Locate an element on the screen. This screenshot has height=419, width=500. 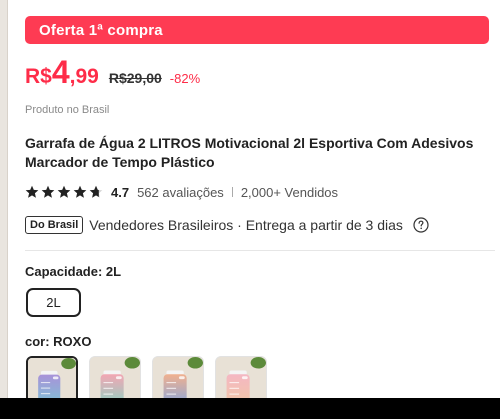
reviews-count: 562 avaliações is located at coordinates (180, 192).